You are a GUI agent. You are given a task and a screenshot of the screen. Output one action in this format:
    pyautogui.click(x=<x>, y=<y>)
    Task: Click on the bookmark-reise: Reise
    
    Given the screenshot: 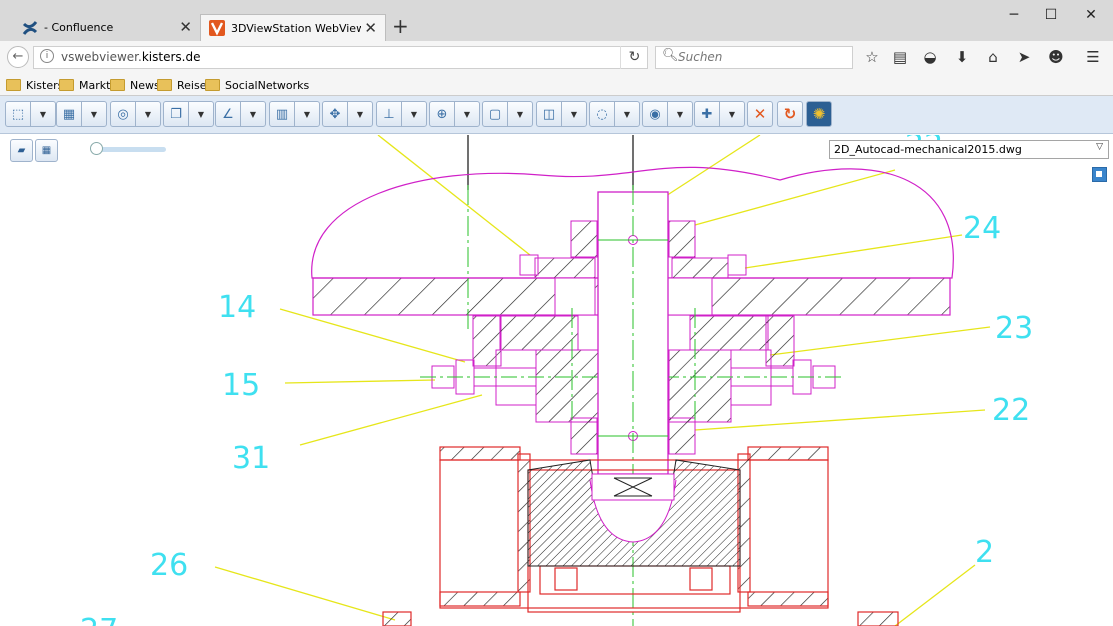 What is the action you would take?
    pyautogui.click(x=181, y=85)
    